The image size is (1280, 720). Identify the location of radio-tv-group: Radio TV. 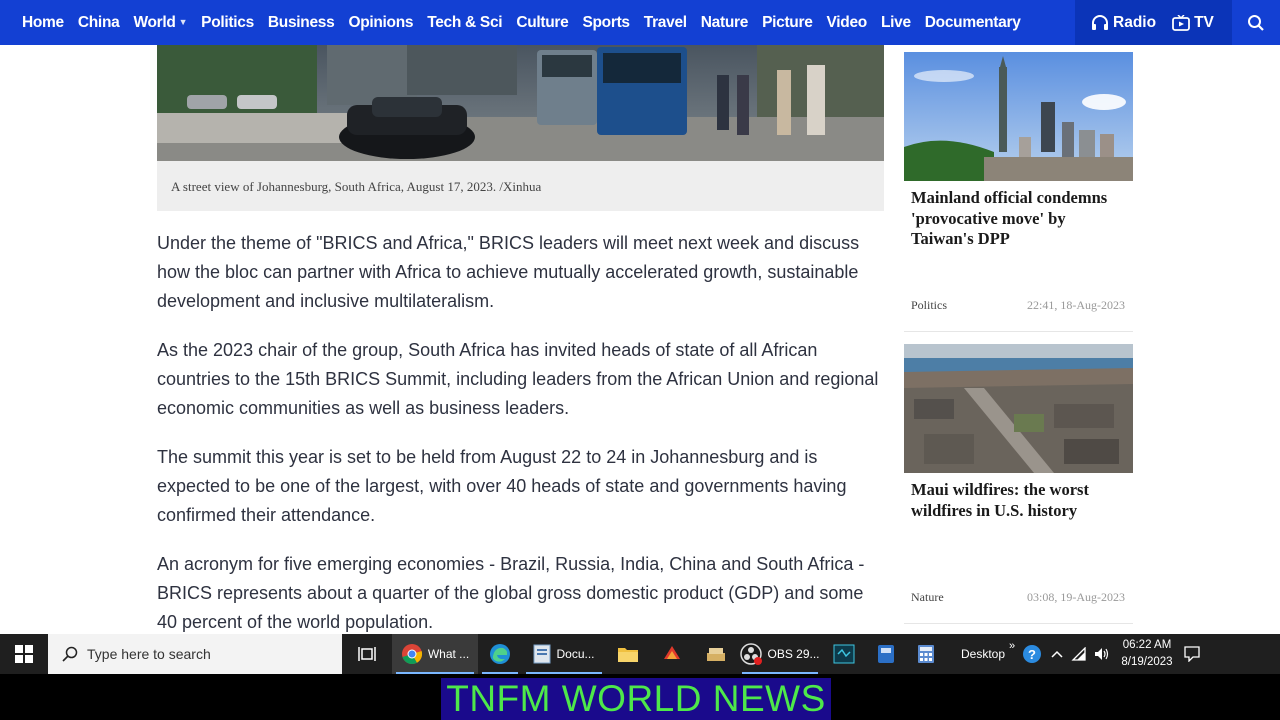
(1153, 22).